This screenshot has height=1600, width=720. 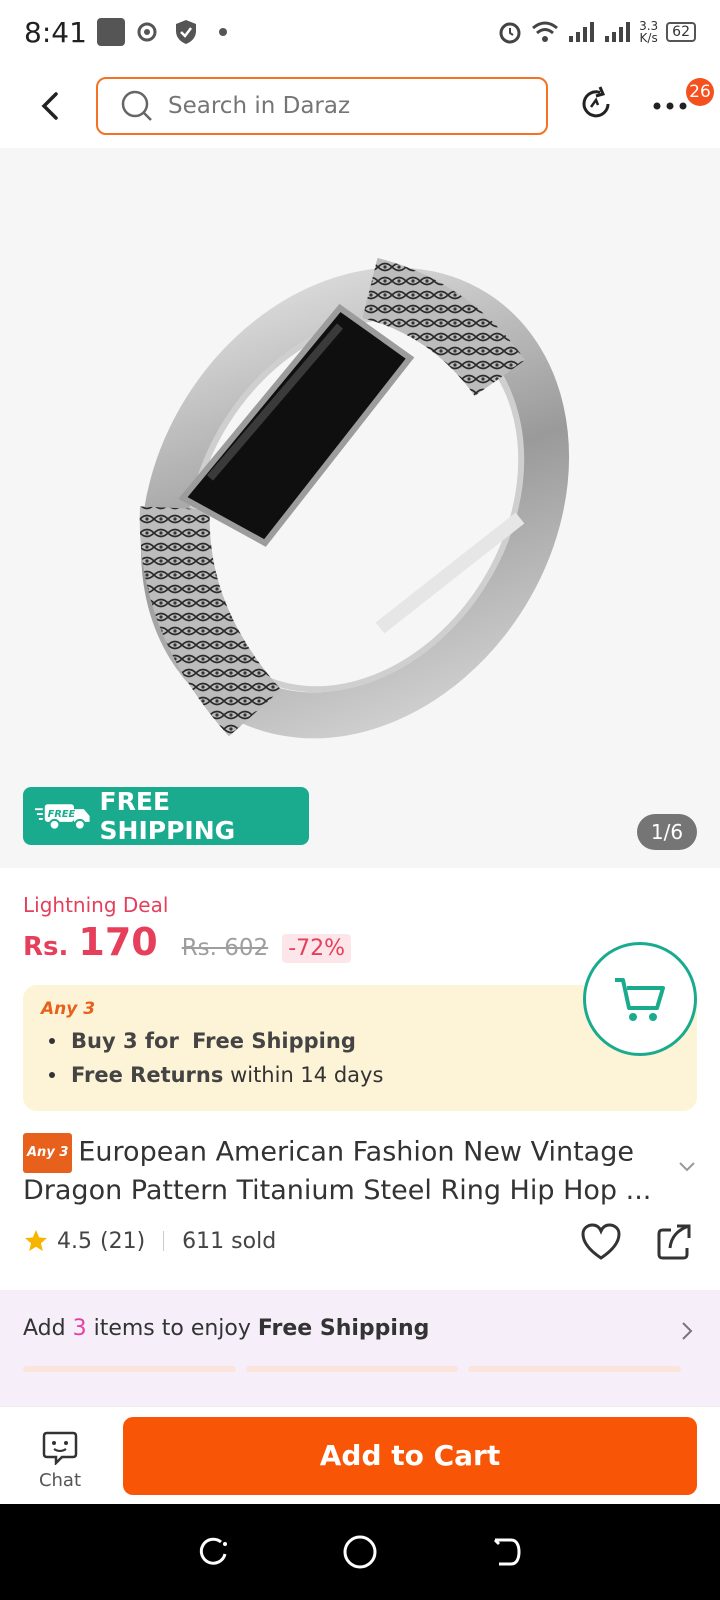 What do you see at coordinates (667, 832) in the screenshot?
I see `image-counter: 1/6` at bounding box center [667, 832].